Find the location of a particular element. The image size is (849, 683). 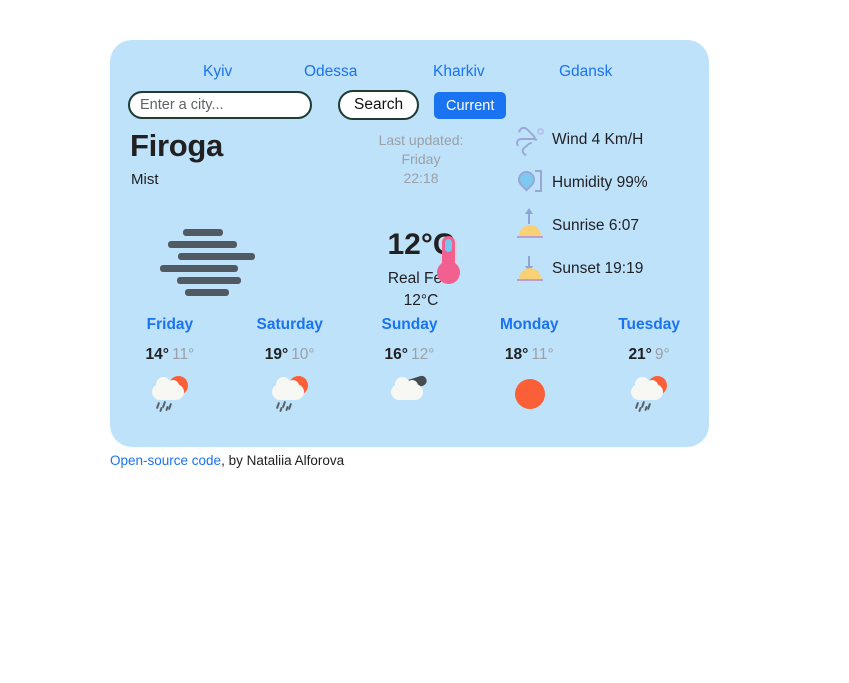

forecast-min: 10° is located at coordinates (303, 354).